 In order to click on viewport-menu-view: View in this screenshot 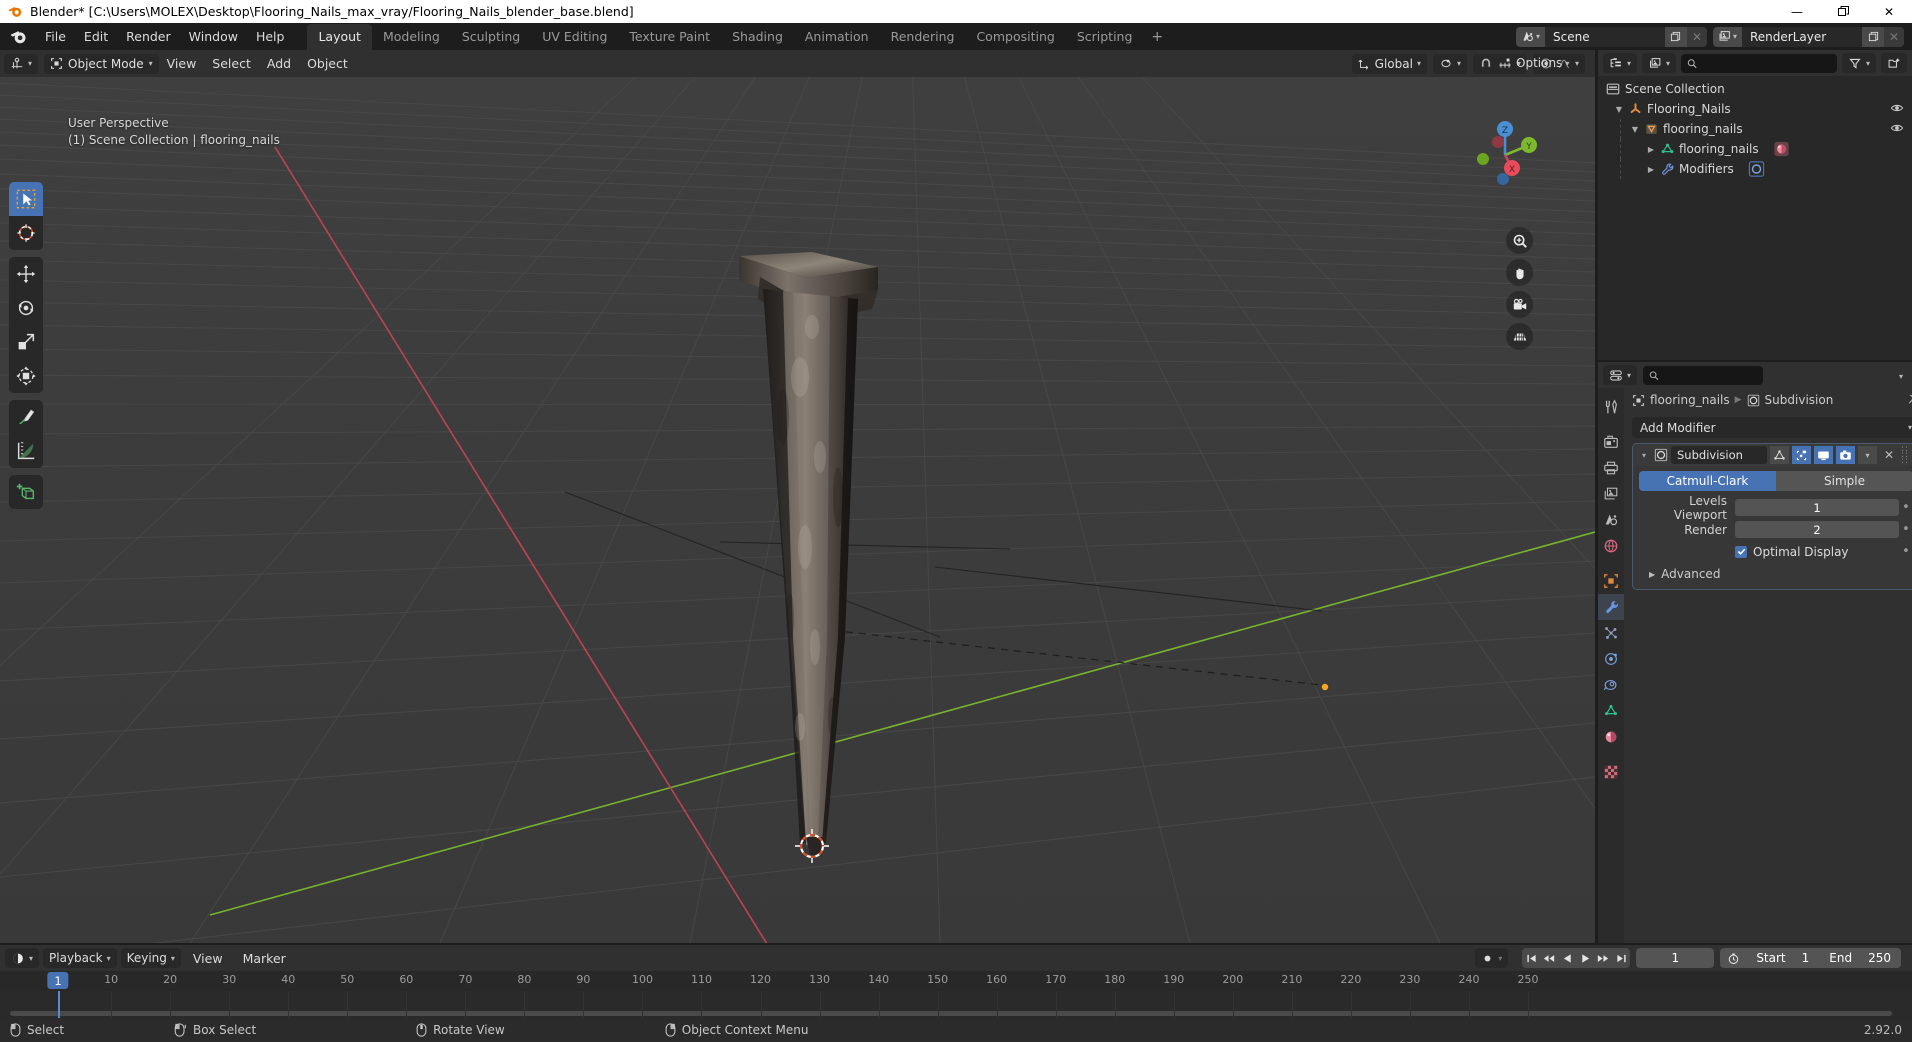, I will do `click(182, 63)`.